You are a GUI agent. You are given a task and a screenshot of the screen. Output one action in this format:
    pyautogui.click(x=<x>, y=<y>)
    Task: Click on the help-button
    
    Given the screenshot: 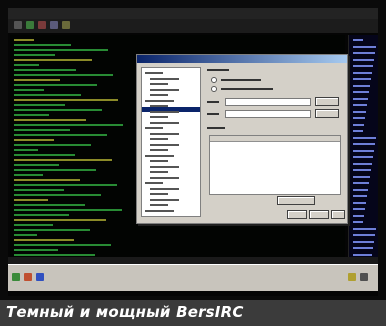 What is the action you would take?
    pyautogui.click(x=338, y=214)
    